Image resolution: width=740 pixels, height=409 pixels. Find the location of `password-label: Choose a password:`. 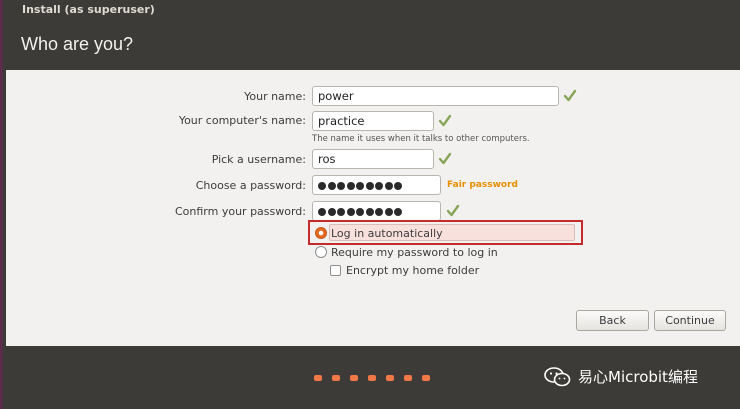

password-label: Choose a password: is located at coordinates (250, 185).